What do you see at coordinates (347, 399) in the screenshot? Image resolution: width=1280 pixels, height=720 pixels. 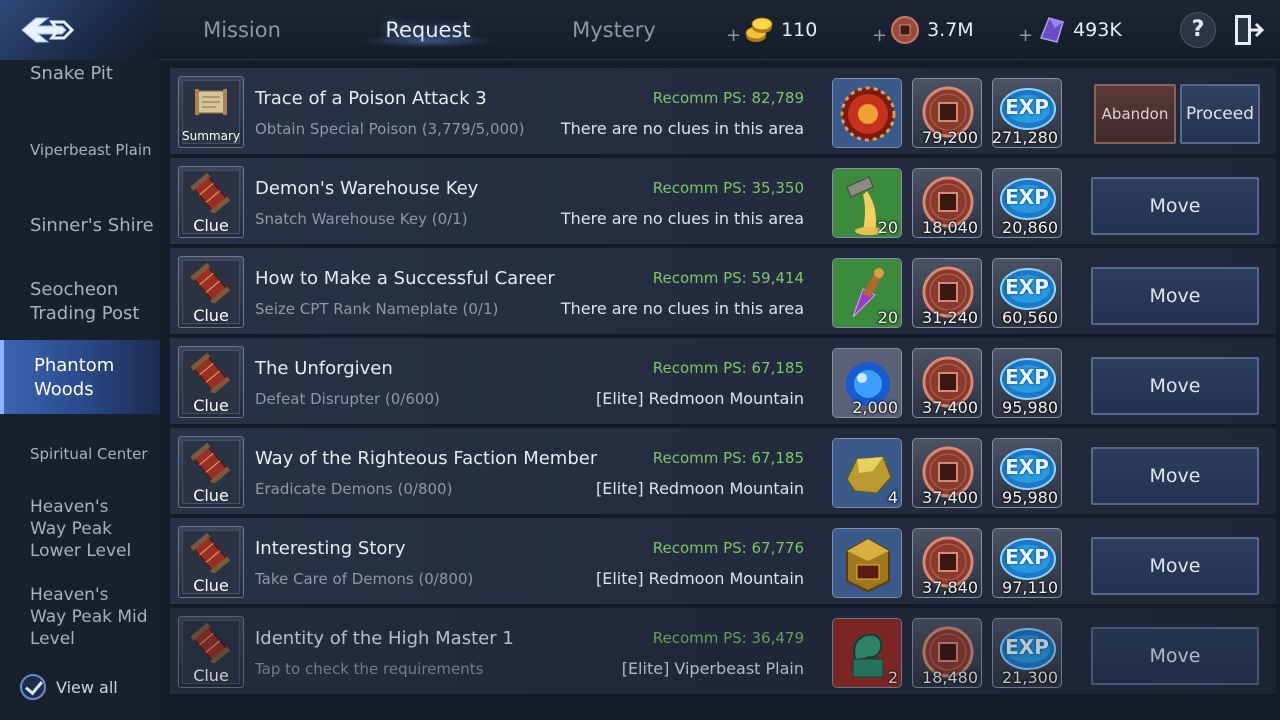 I see `quest-objective: Defeat Disrupter (0/600)` at bounding box center [347, 399].